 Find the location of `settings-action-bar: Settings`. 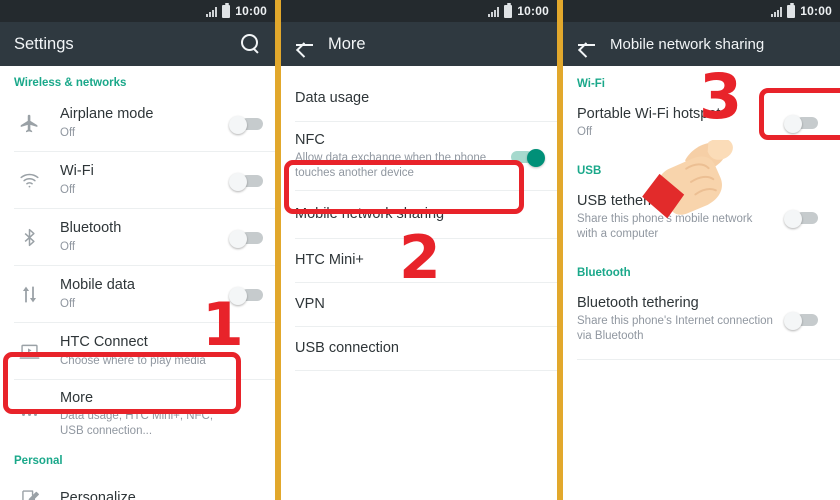

settings-action-bar: Settings is located at coordinates (137, 44).